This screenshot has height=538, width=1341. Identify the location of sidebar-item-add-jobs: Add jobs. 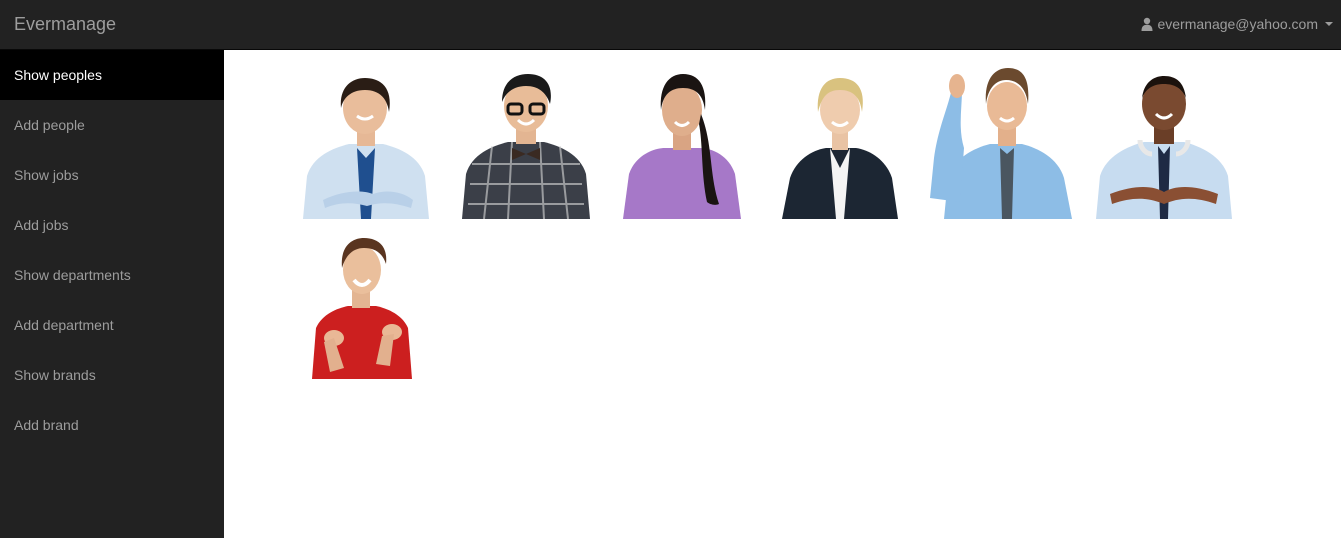
(112, 225).